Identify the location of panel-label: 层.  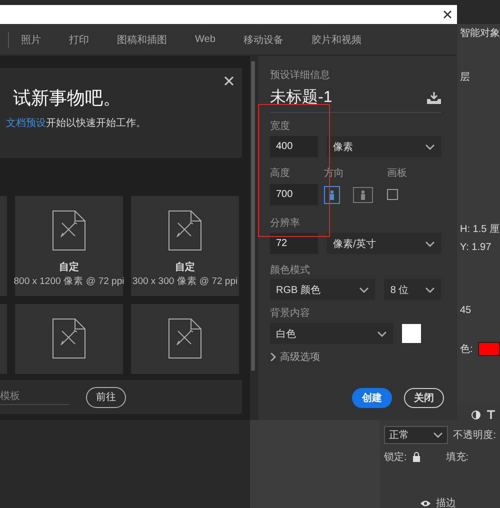
(465, 77).